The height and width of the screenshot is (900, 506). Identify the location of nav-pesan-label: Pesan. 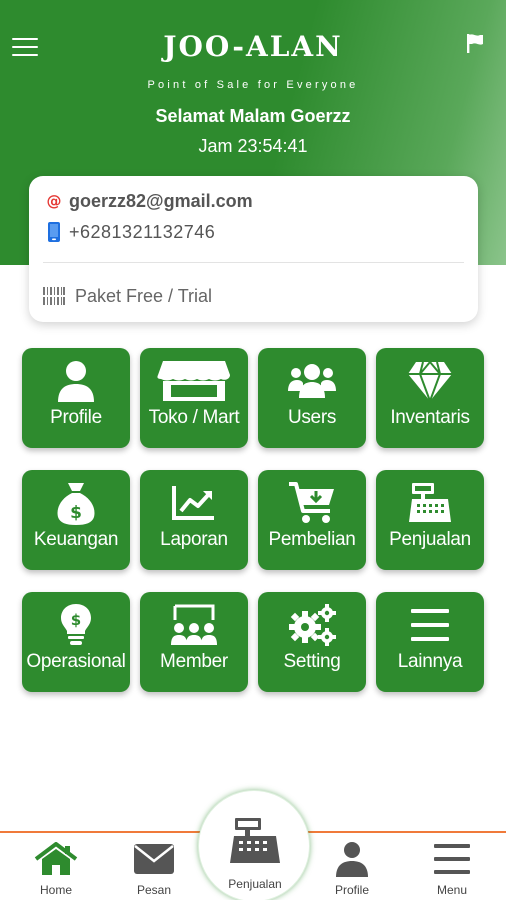
(154, 890).